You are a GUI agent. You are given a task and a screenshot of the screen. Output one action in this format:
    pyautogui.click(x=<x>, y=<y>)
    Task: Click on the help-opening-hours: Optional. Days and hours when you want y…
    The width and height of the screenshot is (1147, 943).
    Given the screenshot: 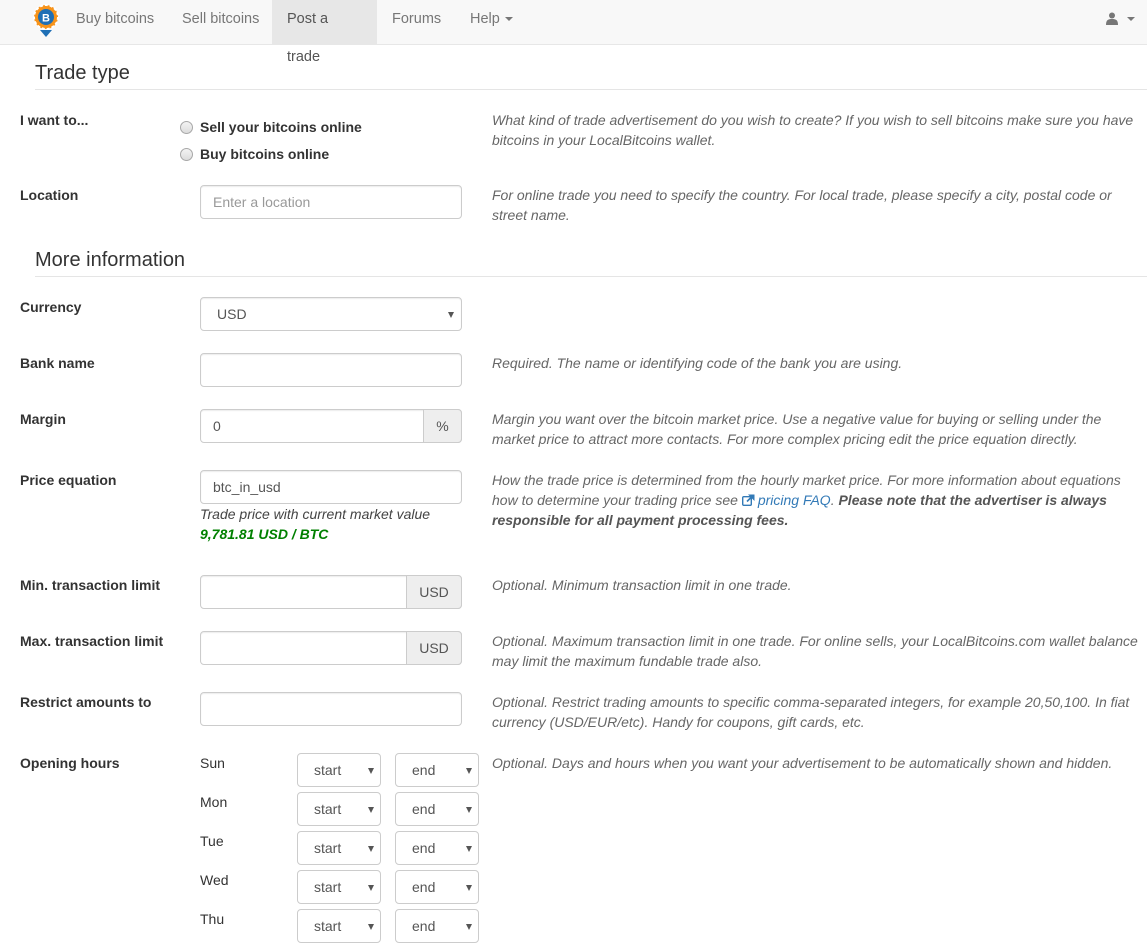 What is the action you would take?
    pyautogui.click(x=802, y=763)
    